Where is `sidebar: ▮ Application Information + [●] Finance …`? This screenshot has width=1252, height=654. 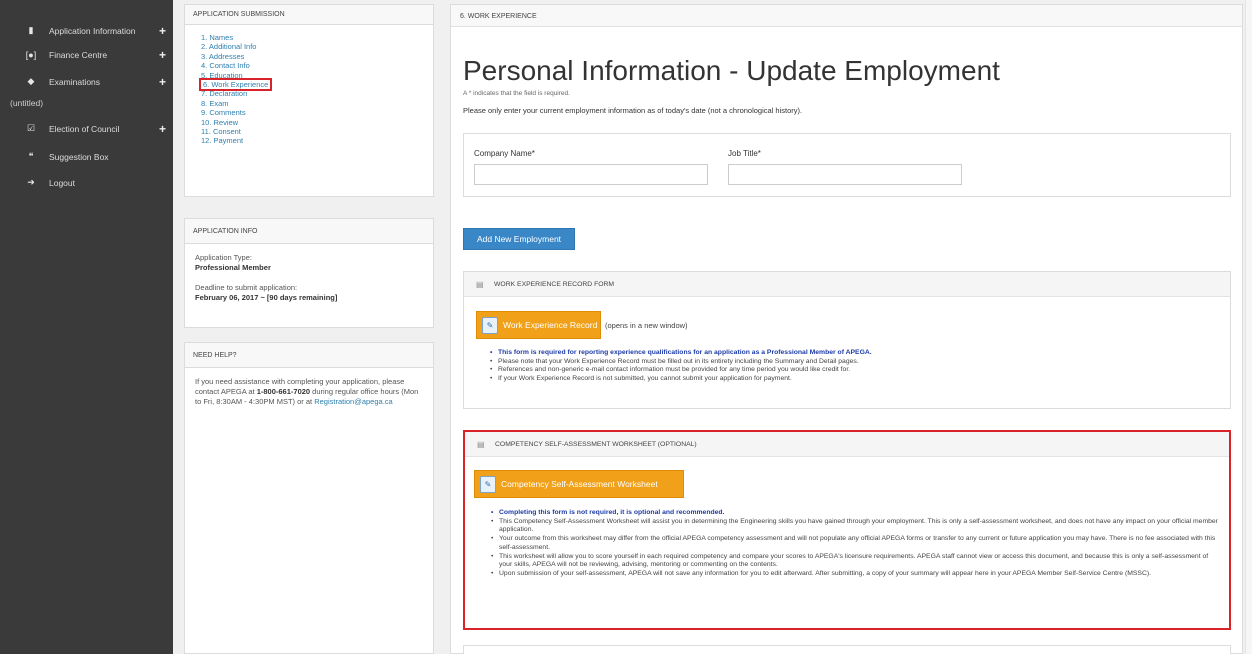
sidebar: ▮ Application Information + [●] Finance … is located at coordinates (86, 327).